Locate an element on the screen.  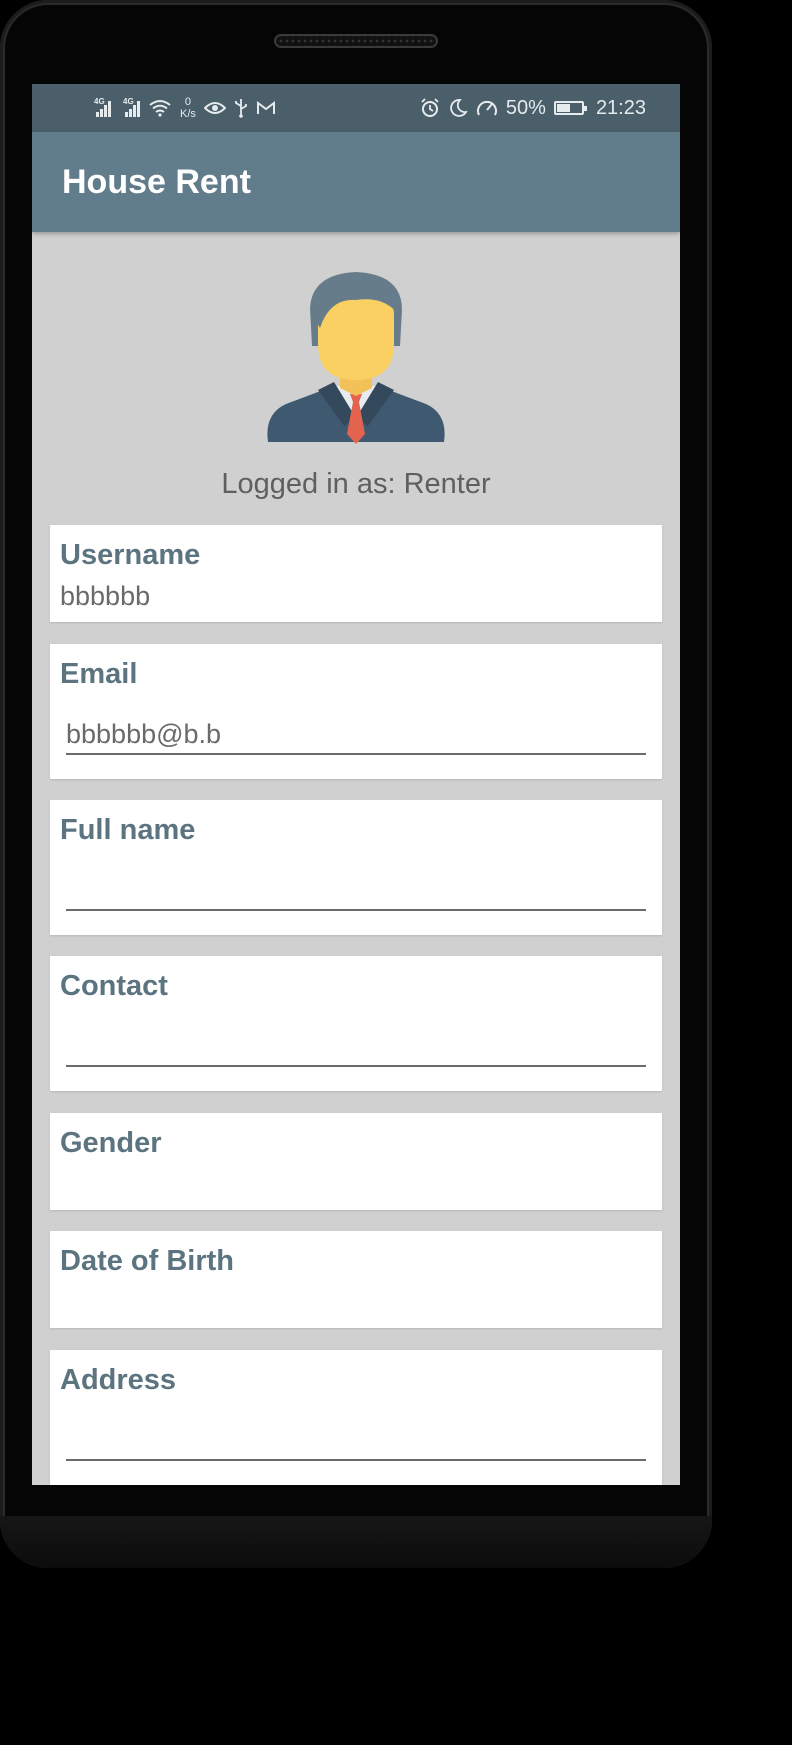
speedometer-icon is located at coordinates (486, 108).